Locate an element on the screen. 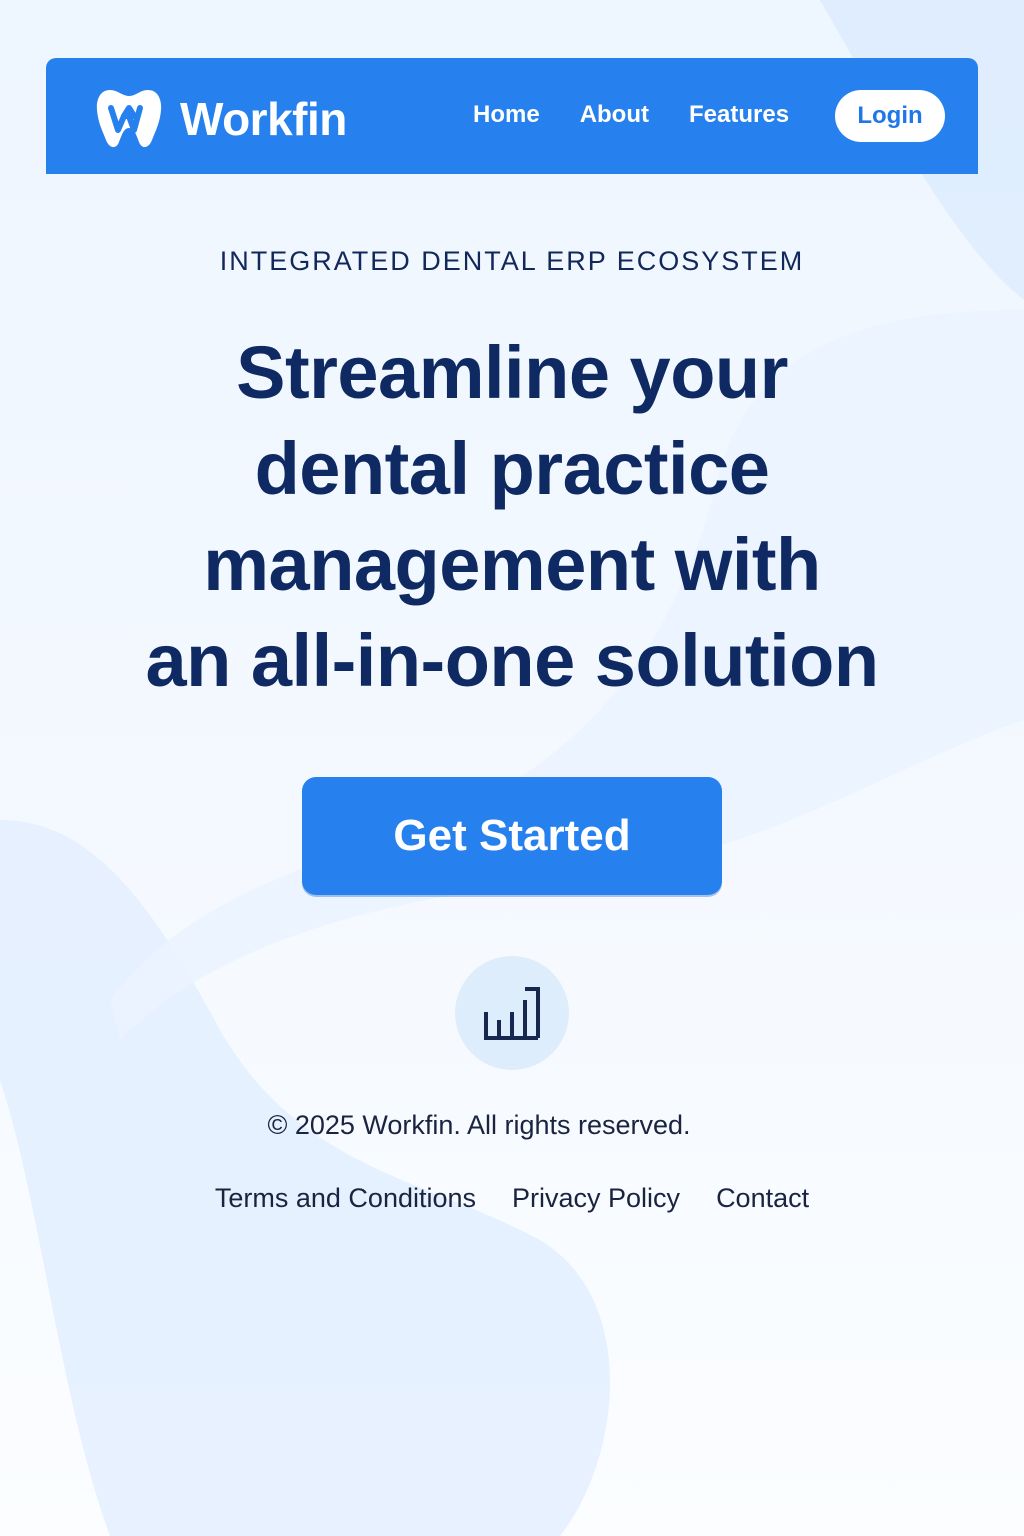 The width and height of the screenshot is (1024, 1536). privacy-policy-link: Privacy Policy is located at coordinates (596, 1198).